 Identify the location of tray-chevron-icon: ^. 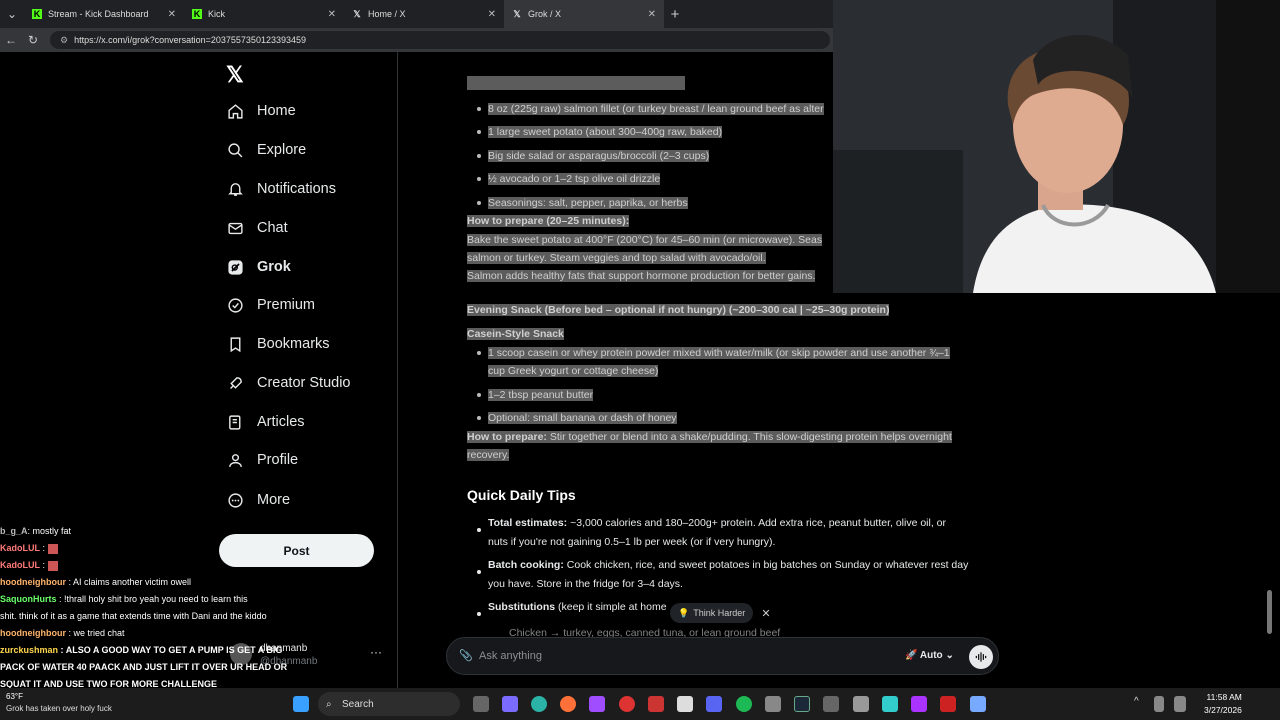
(1139, 704).